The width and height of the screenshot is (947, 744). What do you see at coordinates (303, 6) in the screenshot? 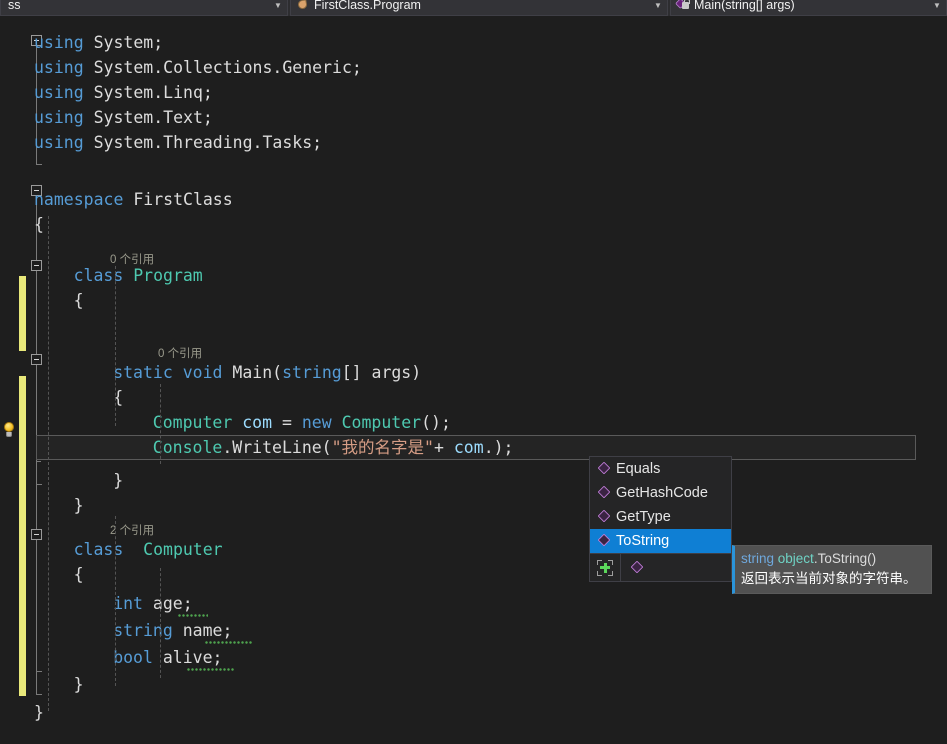
I see `class-icon` at bounding box center [303, 6].